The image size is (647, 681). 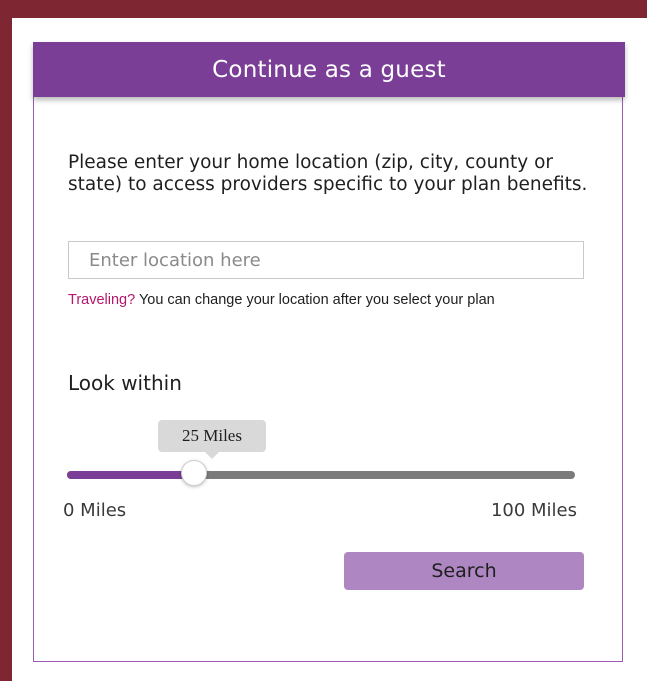 I want to click on distance-slider-track, so click(x=321, y=473).